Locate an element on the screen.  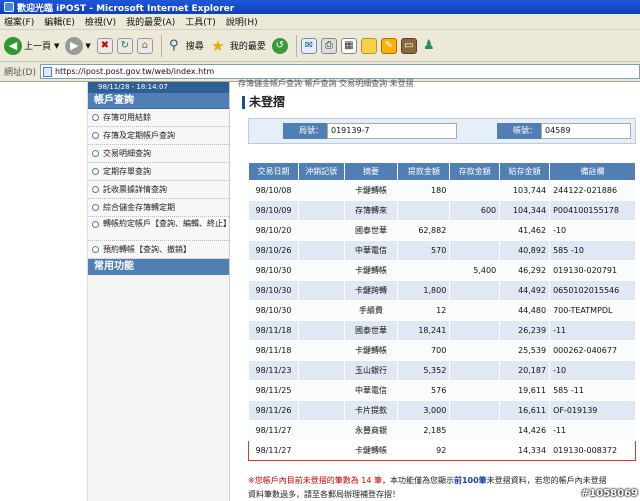
bookshelf-icon: ▭ is located at coordinates (408, 45).